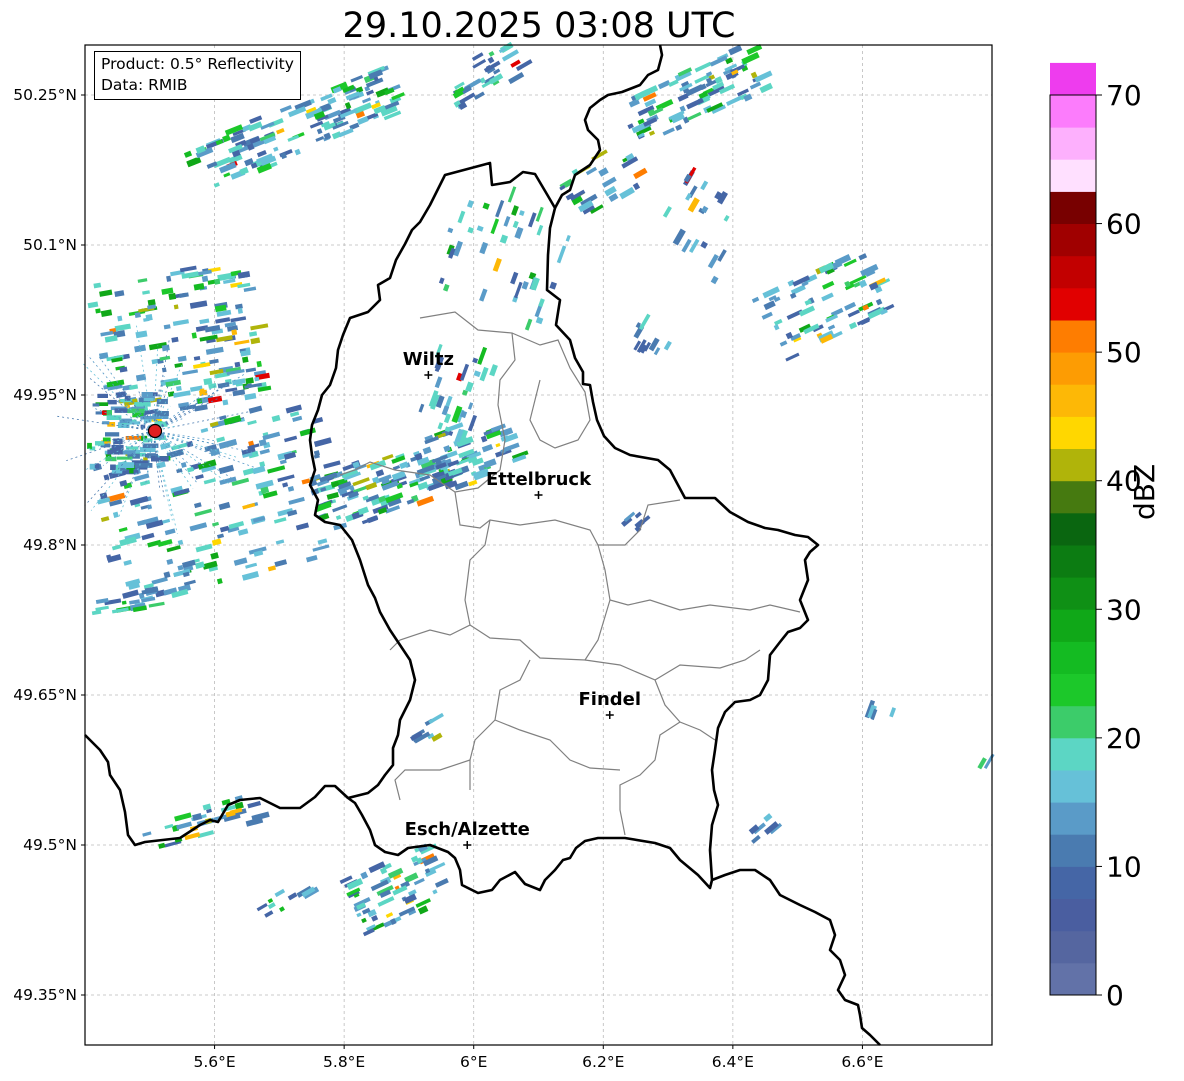  I want to click on lon-tick-label: 6.2°E, so click(603, 1062).